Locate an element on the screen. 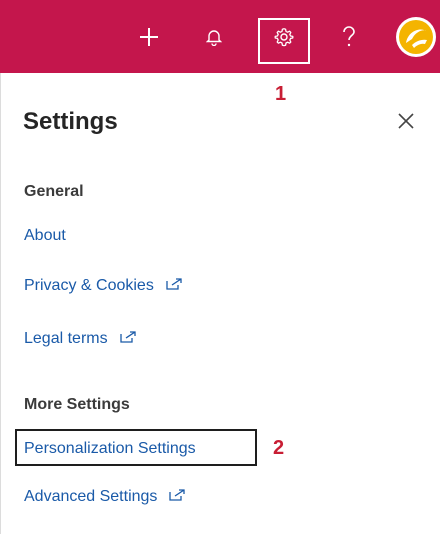 The height and width of the screenshot is (534, 440). section-heading-more-settings: More Settings is located at coordinates (77, 404).